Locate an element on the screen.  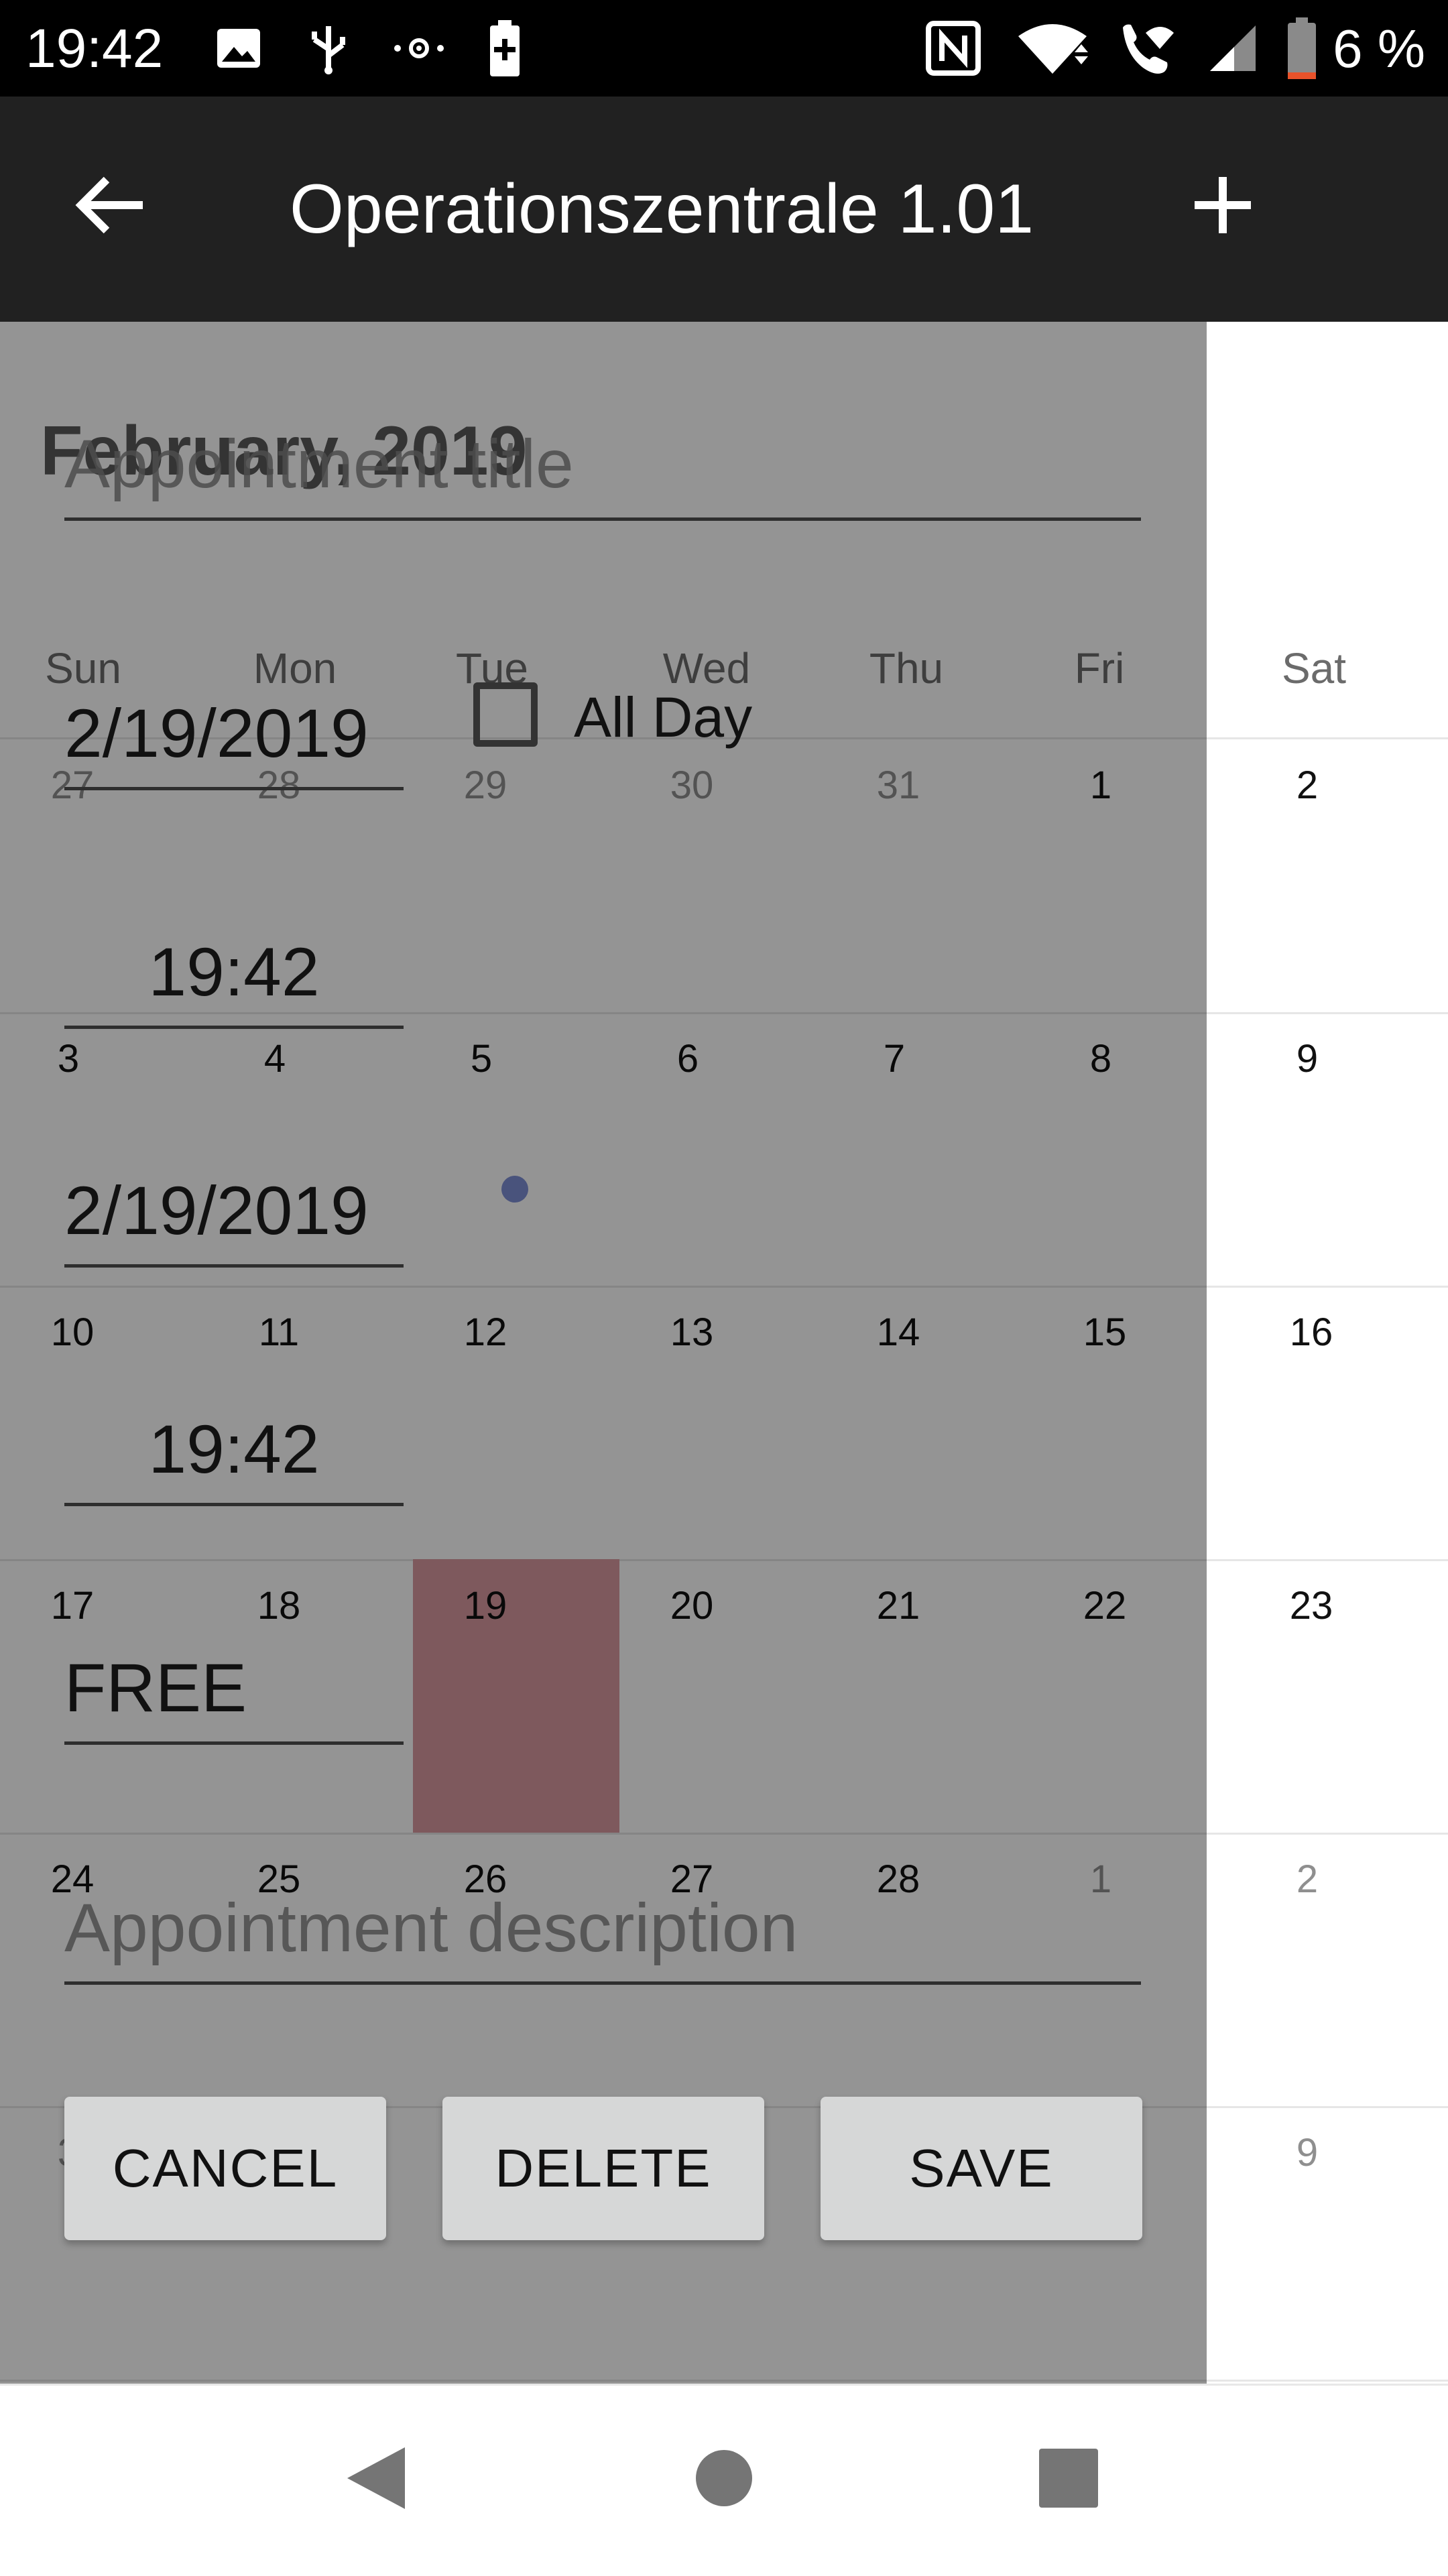
status-bar: 19:42 6 % is located at coordinates (724, 48).